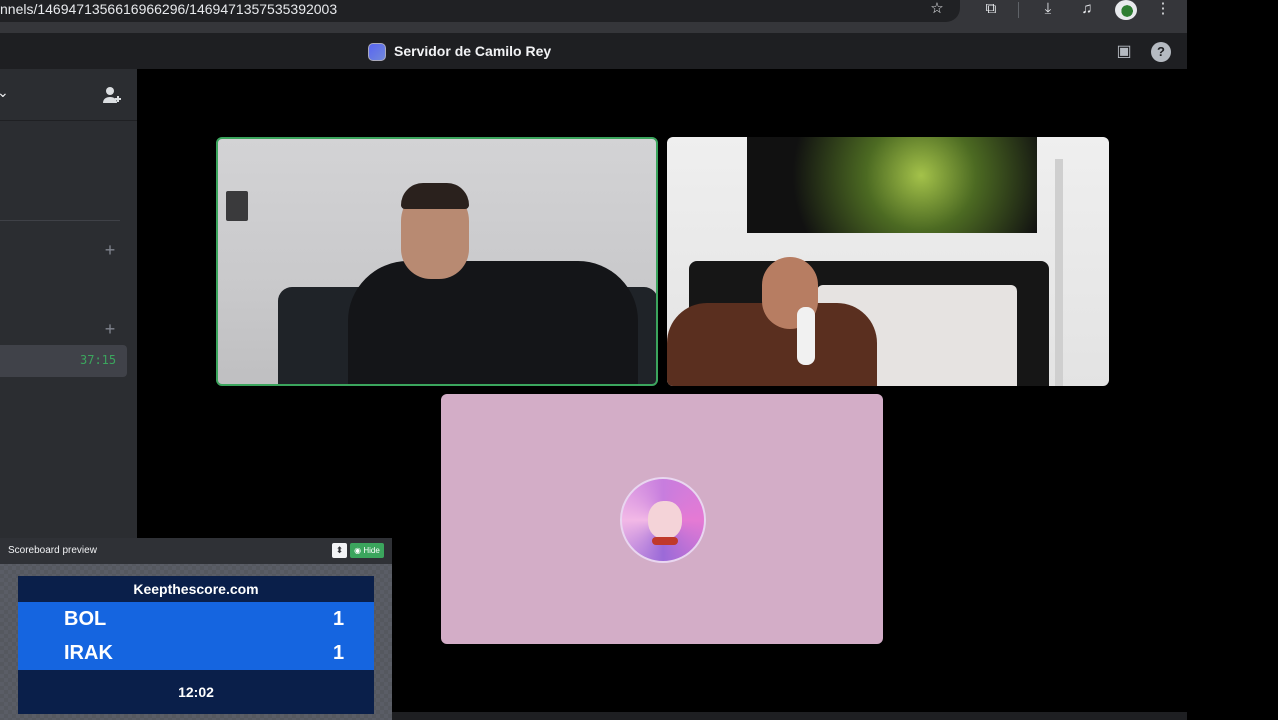 This screenshot has height=720, width=1278. Describe the element at coordinates (377, 52) in the screenshot. I see `server-icon` at that location.